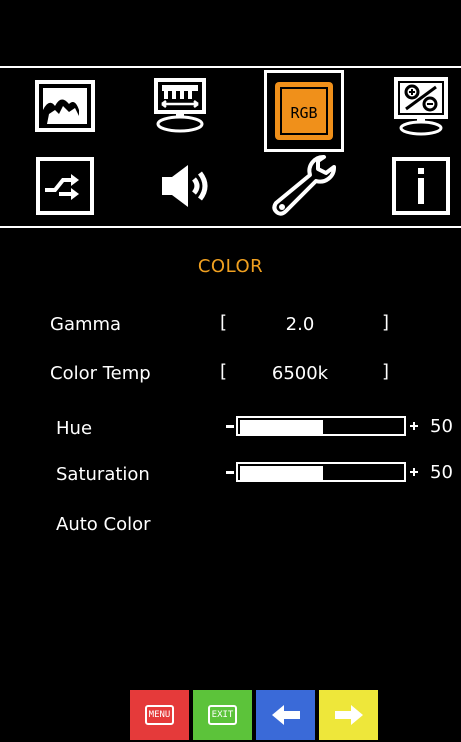  I want to click on tab-zoom-percent, so click(421, 106).